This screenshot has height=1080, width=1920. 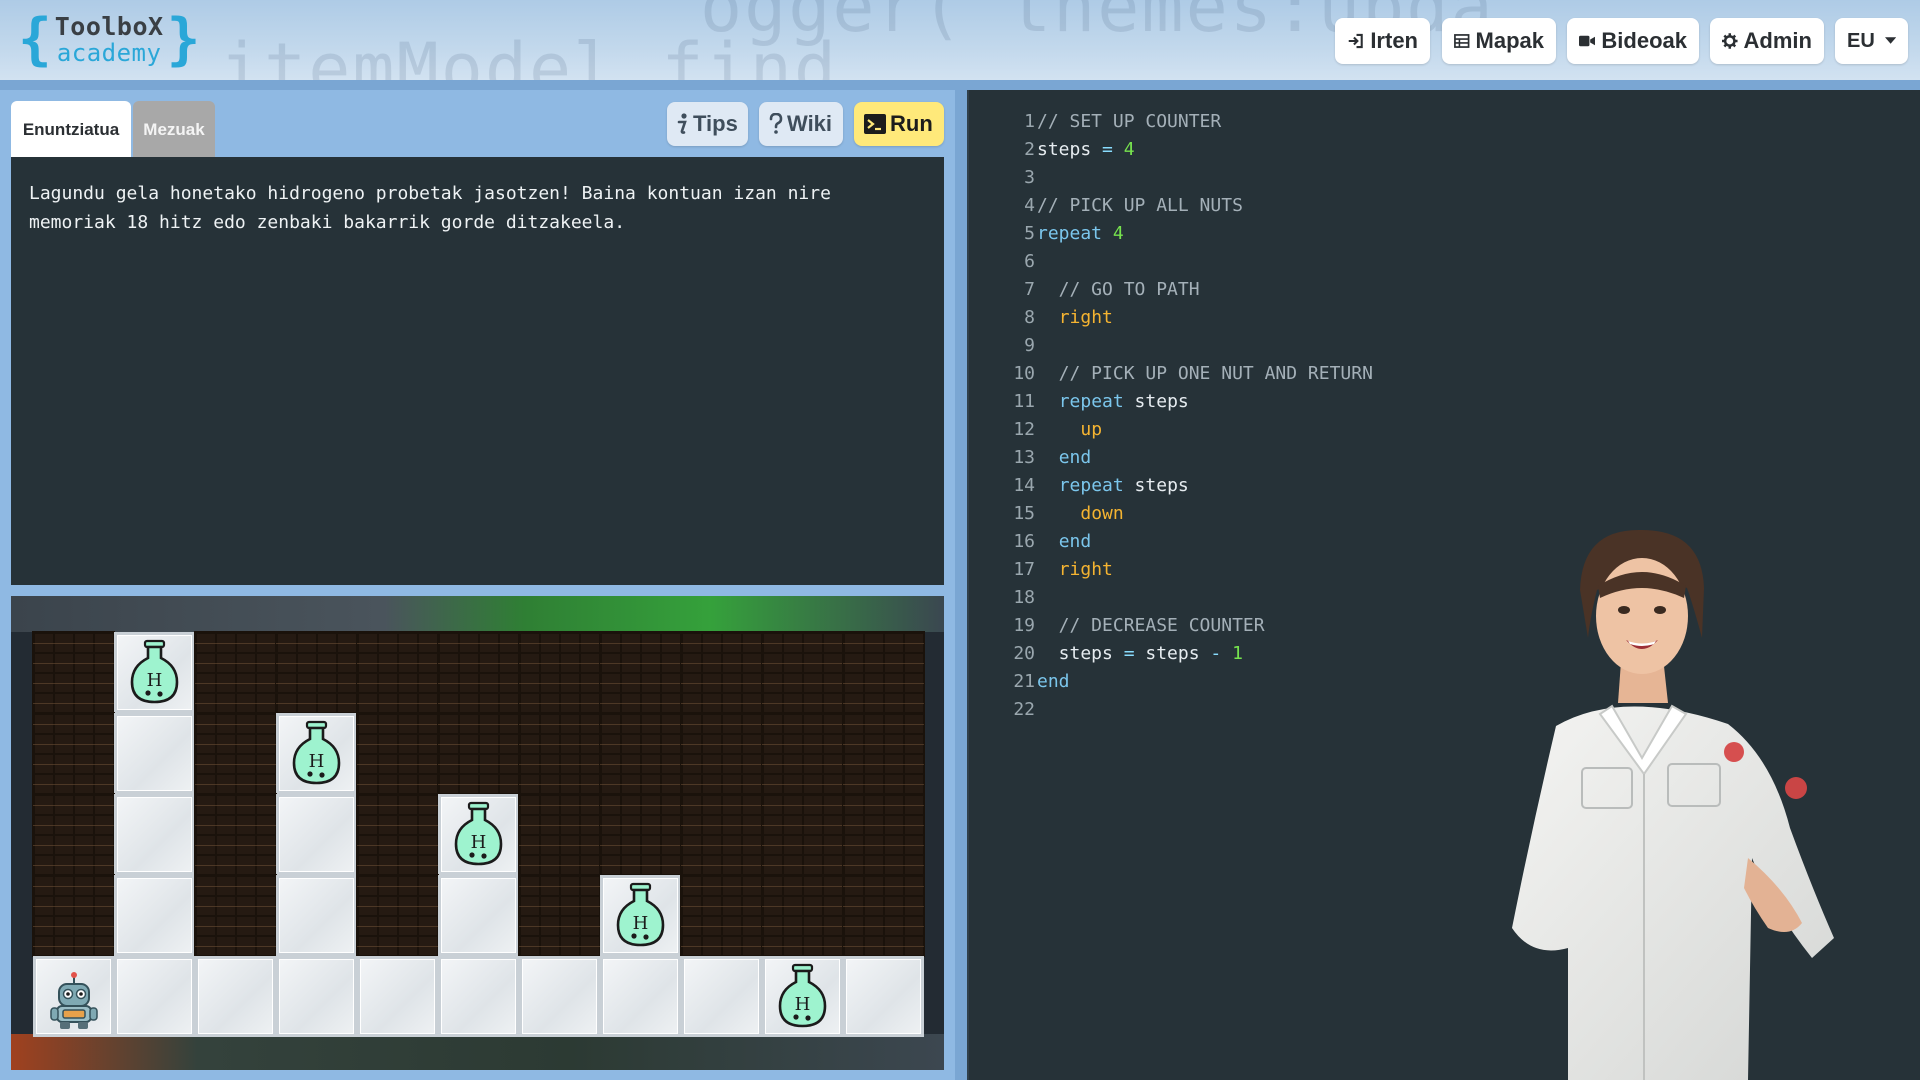 What do you see at coordinates (1075, 570) in the screenshot?
I see `code-text: right` at bounding box center [1075, 570].